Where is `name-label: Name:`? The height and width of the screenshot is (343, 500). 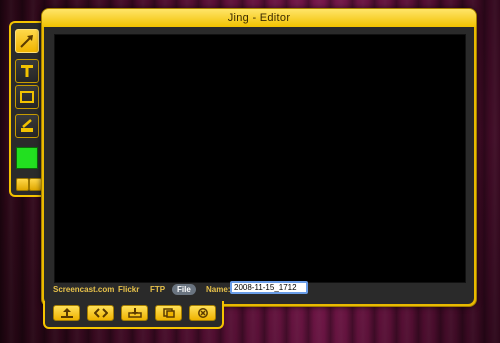
name-label: Name: is located at coordinates (218, 289).